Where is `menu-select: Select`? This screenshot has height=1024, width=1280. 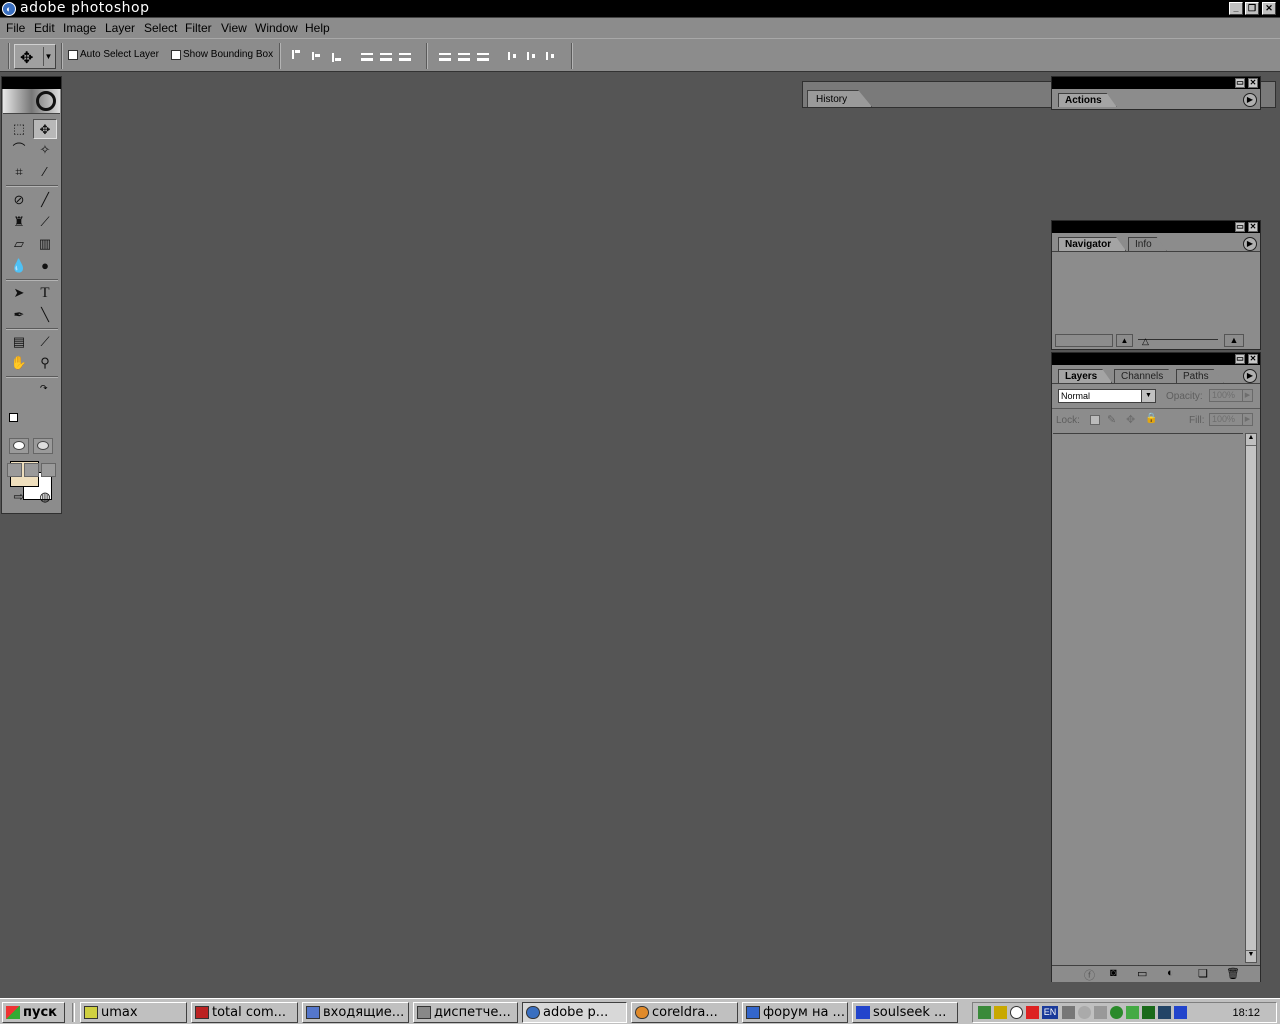
menu-select: Select is located at coordinates (160, 28).